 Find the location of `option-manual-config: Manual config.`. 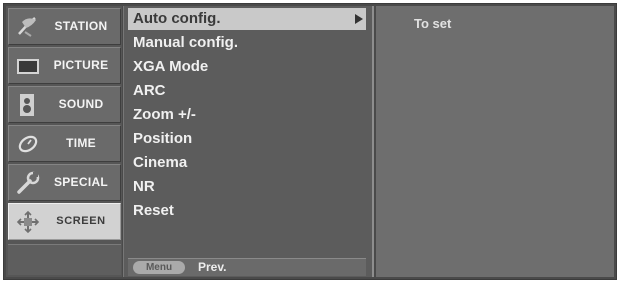

option-manual-config: Manual config. is located at coordinates (185, 43).